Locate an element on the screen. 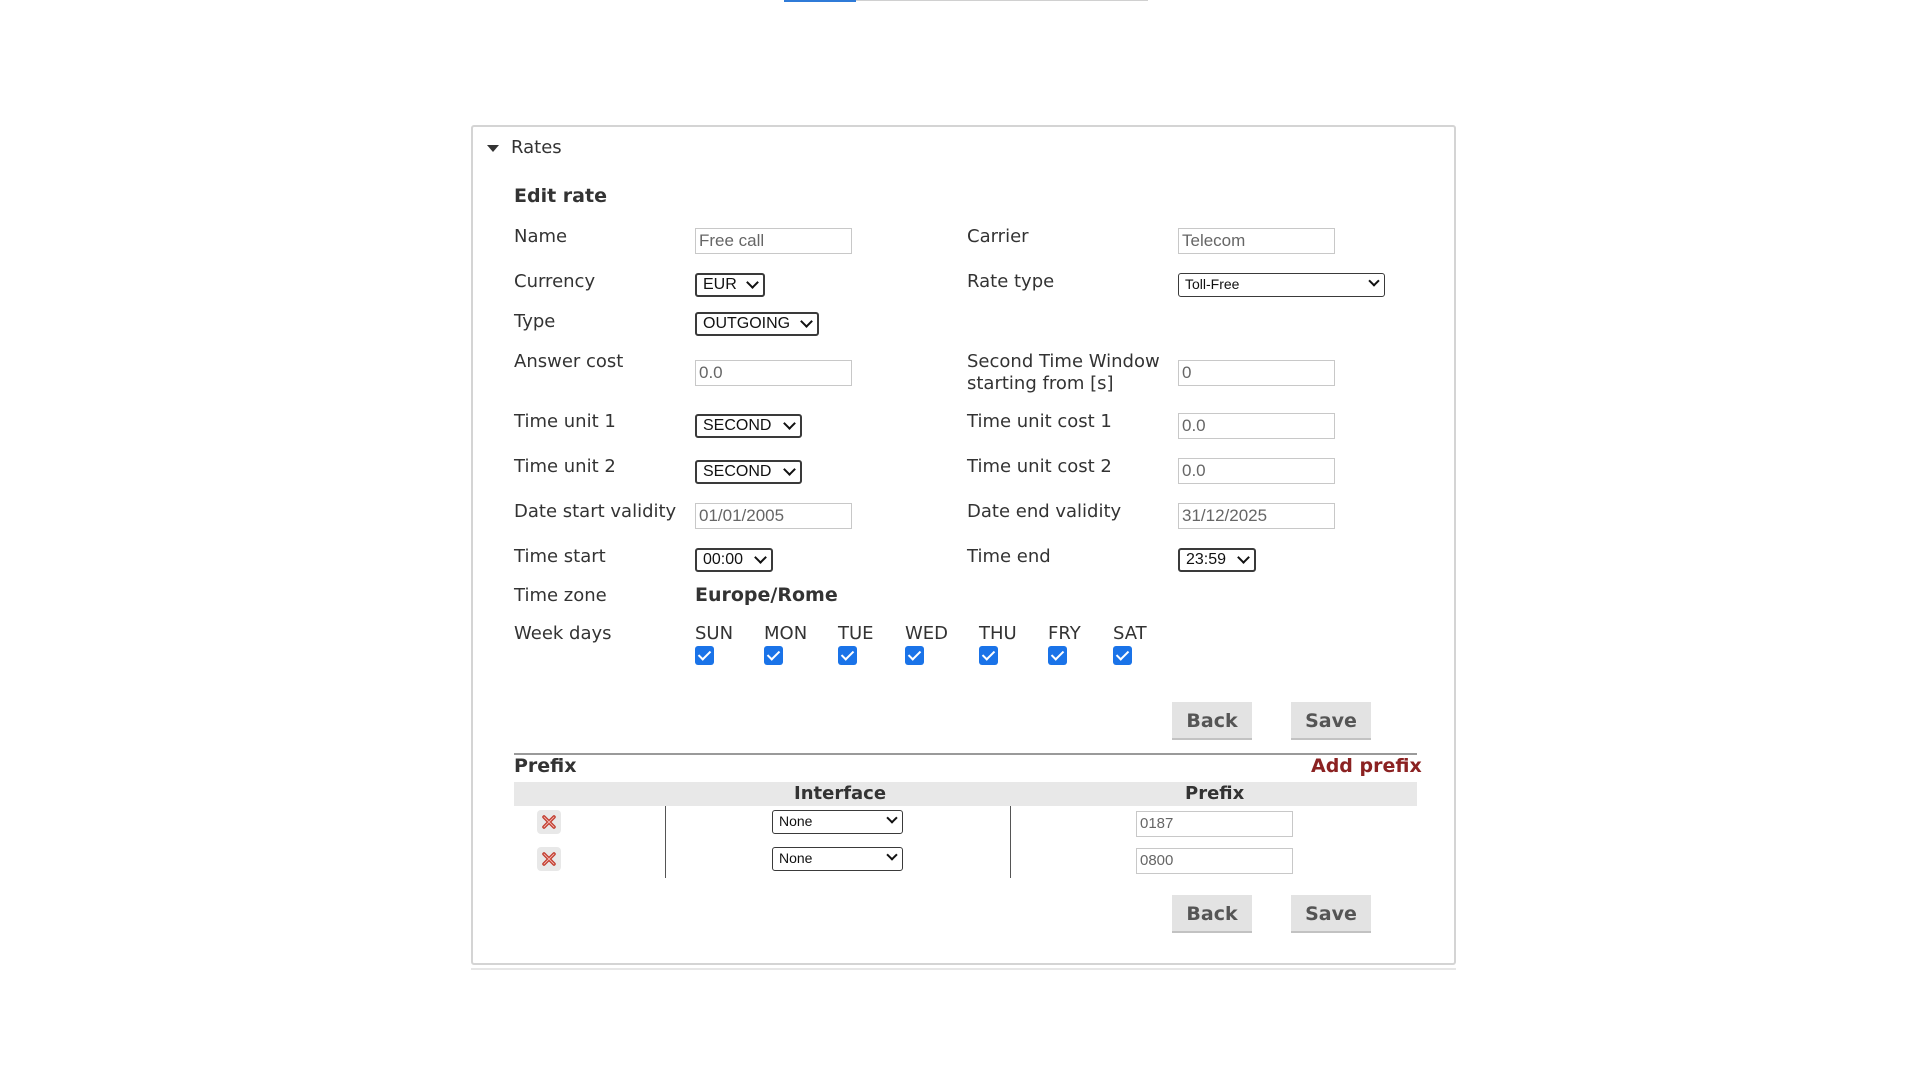  carrier-label: Carrier is located at coordinates (998, 236).